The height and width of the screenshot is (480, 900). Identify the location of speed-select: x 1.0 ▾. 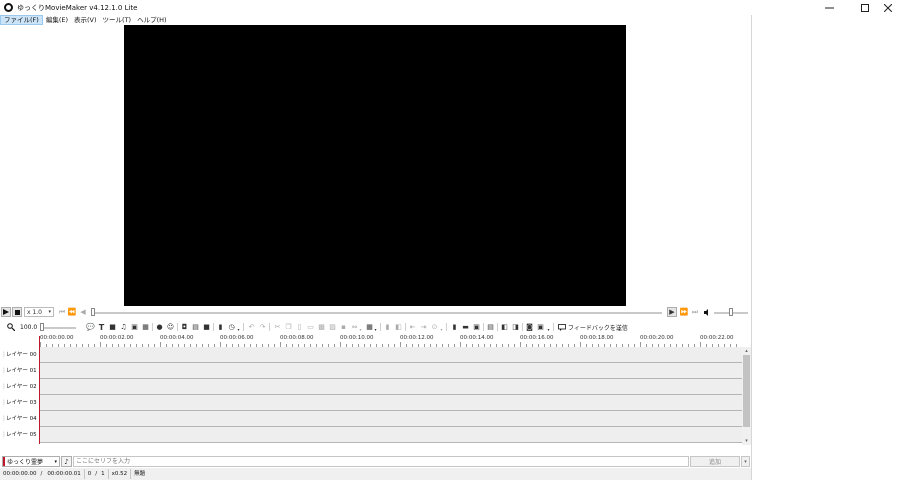
(39, 312).